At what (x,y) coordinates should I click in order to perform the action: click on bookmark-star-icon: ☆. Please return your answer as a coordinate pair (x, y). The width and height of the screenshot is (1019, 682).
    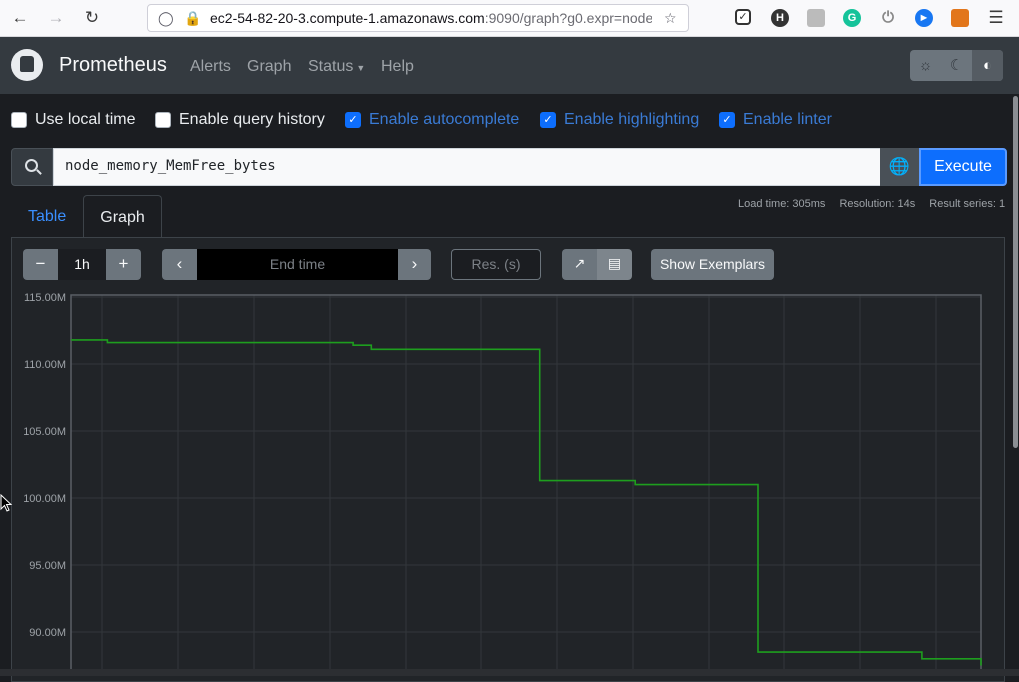
    Looking at the image, I should click on (670, 18).